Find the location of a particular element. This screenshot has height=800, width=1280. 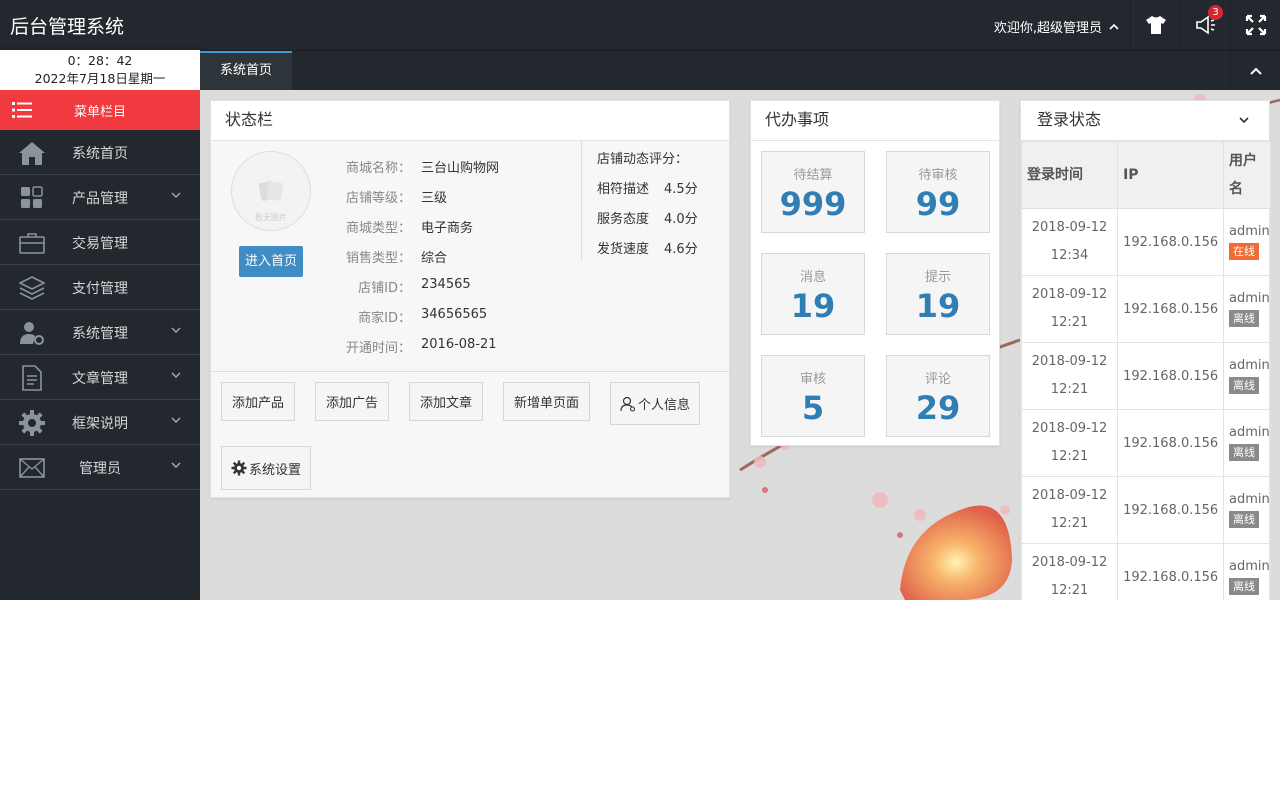

info-row: 开通时间： 2016-08-21 is located at coordinates (415, 352).